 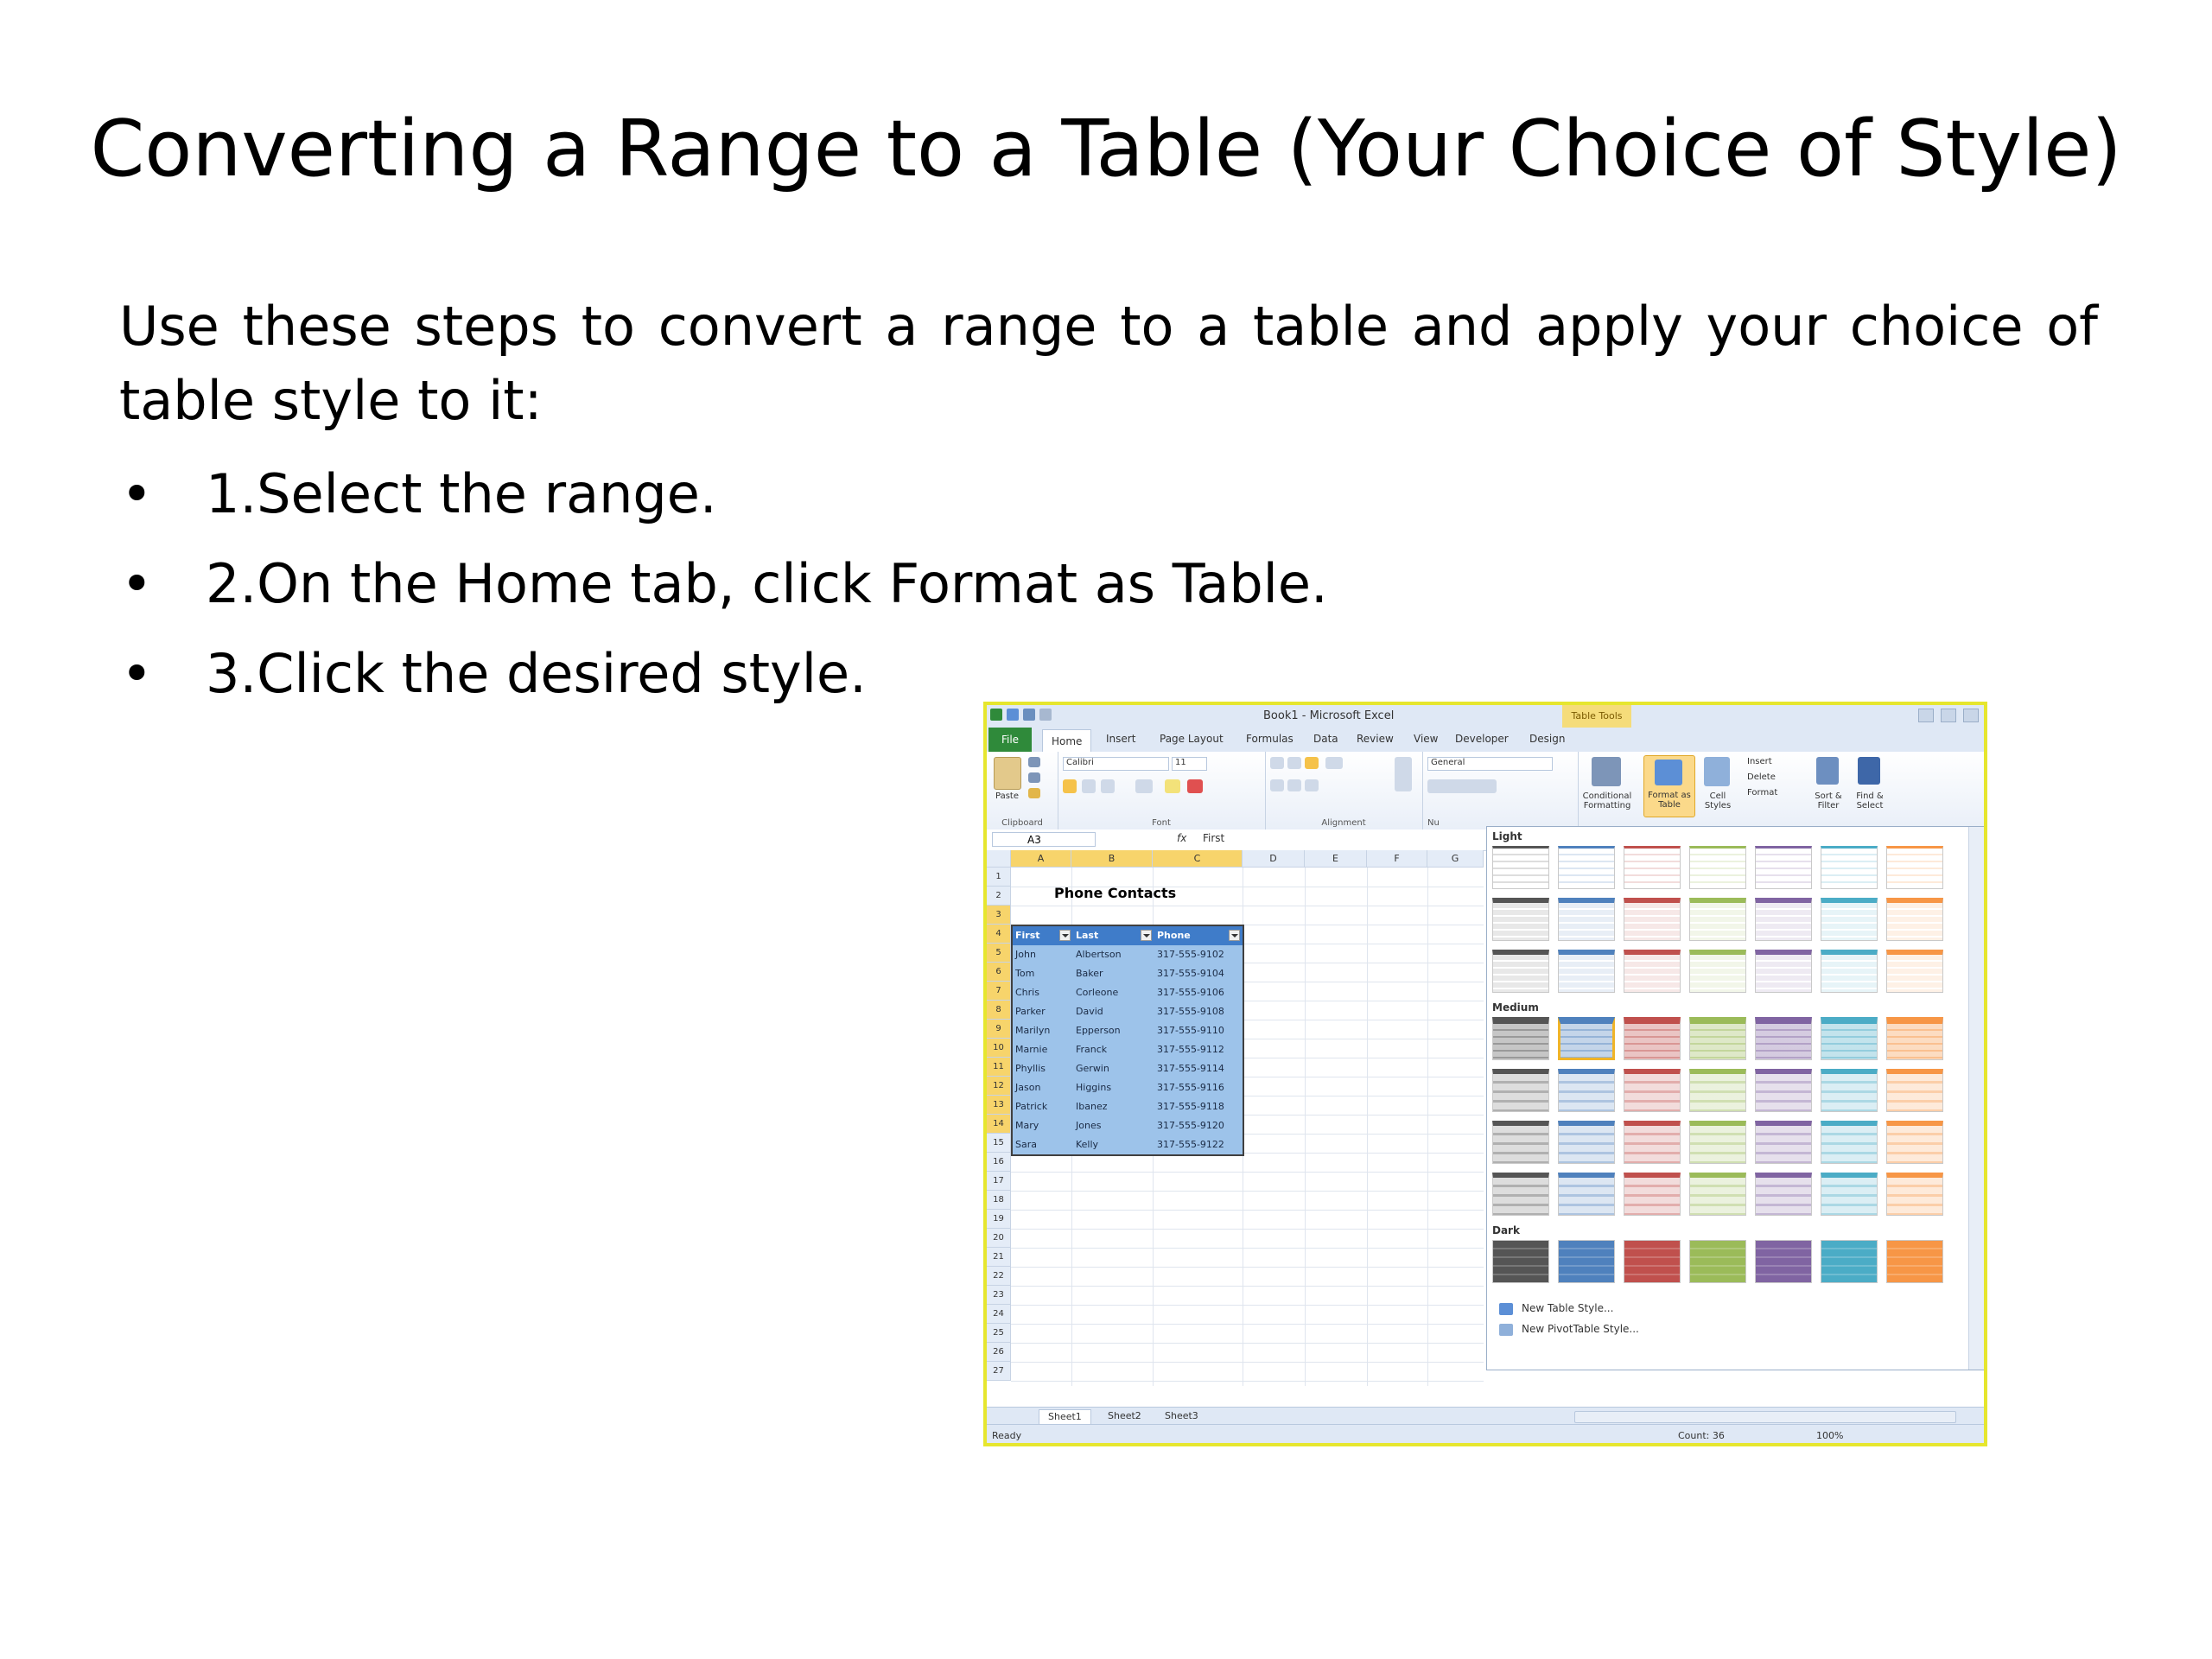 What do you see at coordinates (1403, 774) in the screenshot?
I see `wrap-merge-icon` at bounding box center [1403, 774].